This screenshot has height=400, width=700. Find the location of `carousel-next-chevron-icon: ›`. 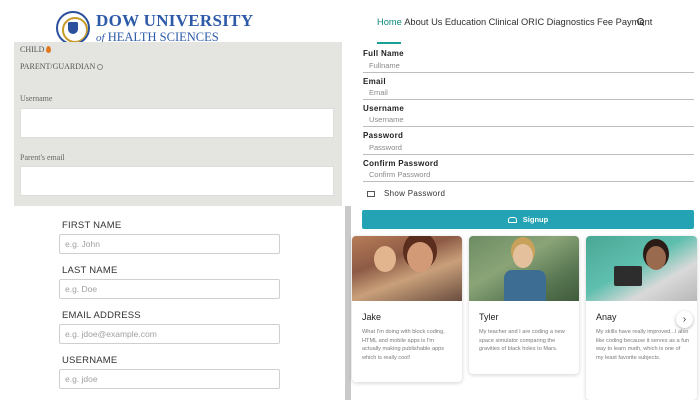

carousel-next-chevron-icon: › is located at coordinates (684, 319).